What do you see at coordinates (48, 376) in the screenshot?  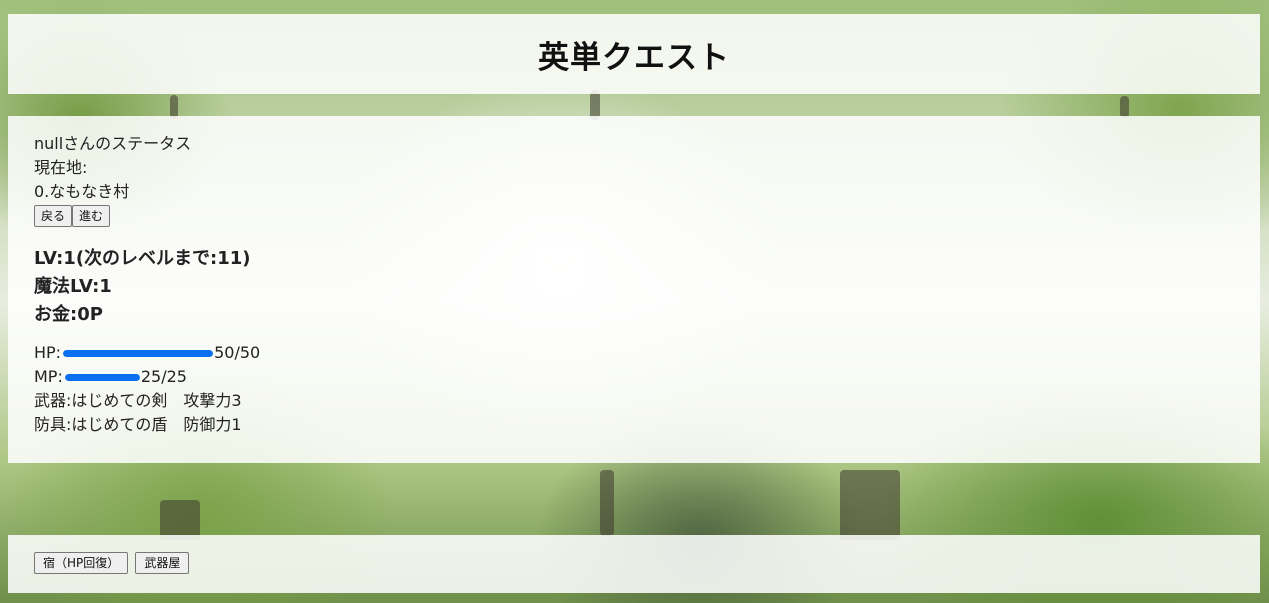 I see `mp-label: MP:` at bounding box center [48, 376].